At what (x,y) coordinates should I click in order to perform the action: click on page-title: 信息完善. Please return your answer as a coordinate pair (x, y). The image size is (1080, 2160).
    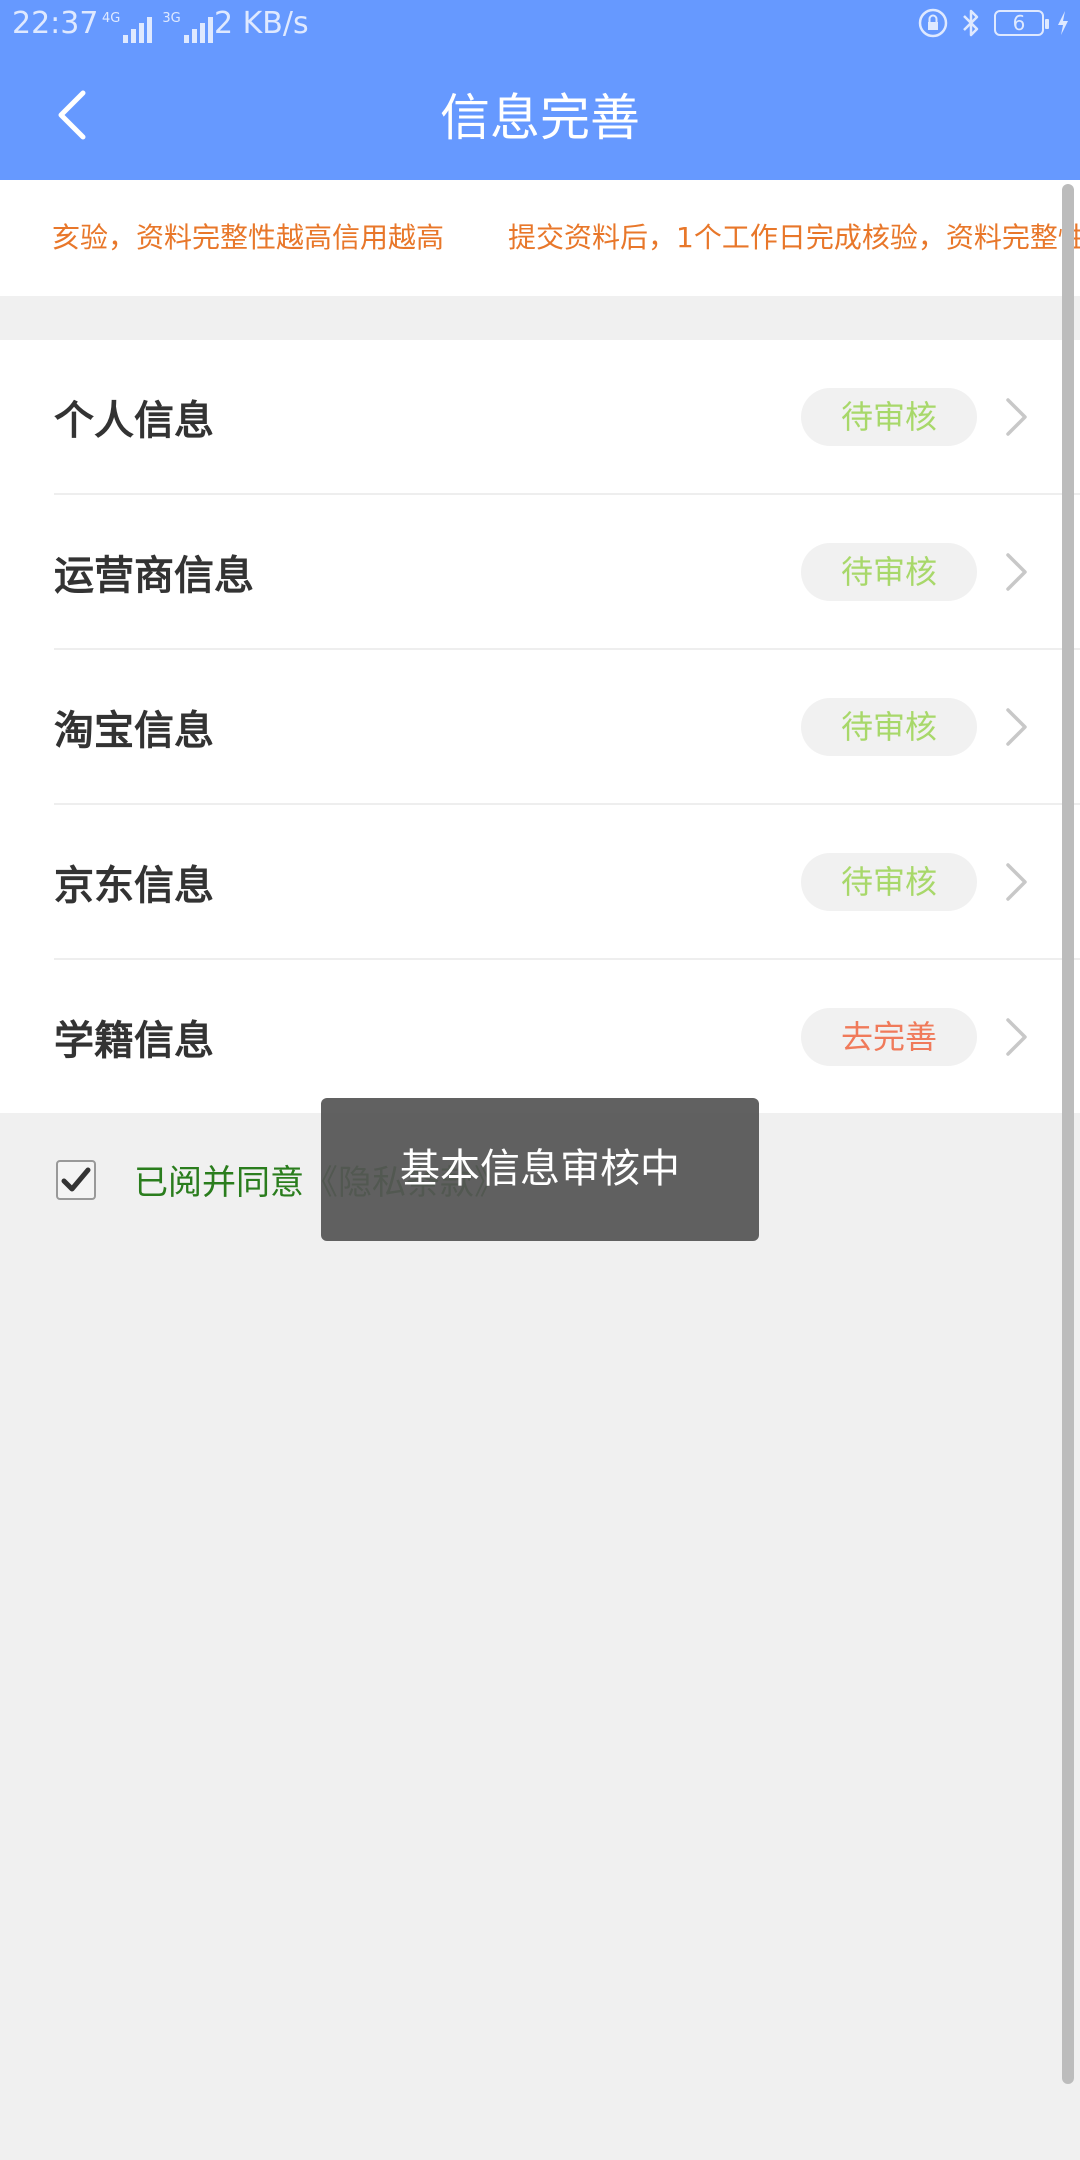
    Looking at the image, I should click on (540, 118).